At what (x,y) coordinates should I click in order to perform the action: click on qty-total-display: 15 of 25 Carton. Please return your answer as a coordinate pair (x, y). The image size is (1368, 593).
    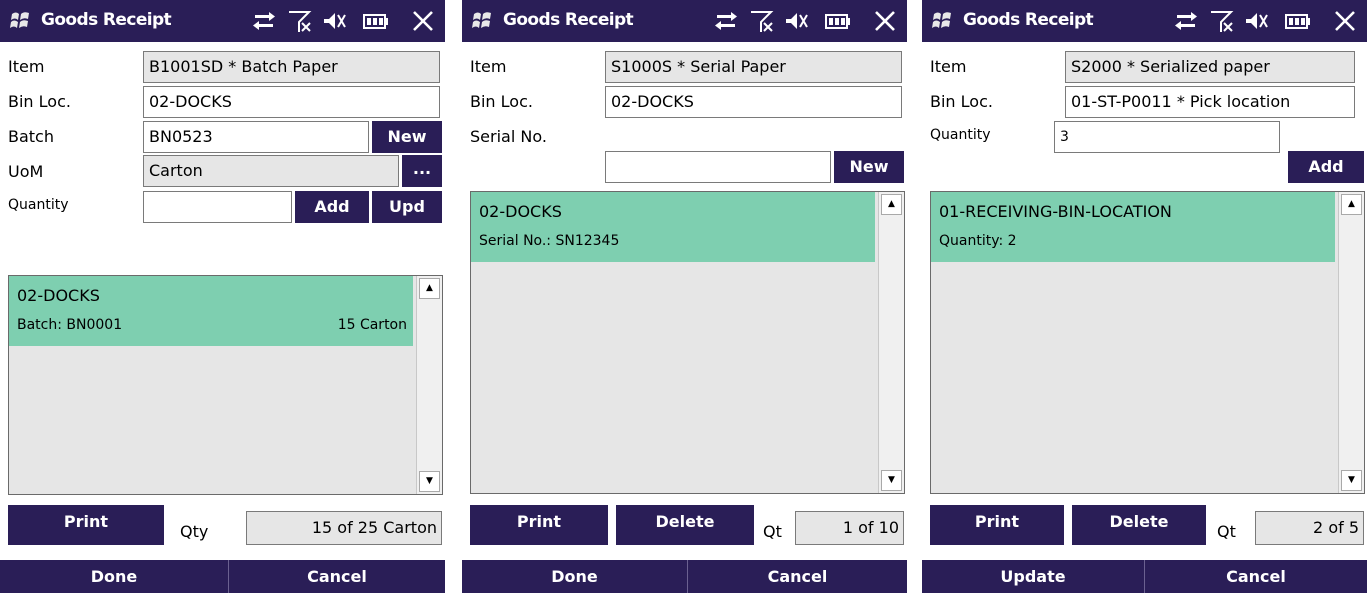
    Looking at the image, I should click on (344, 528).